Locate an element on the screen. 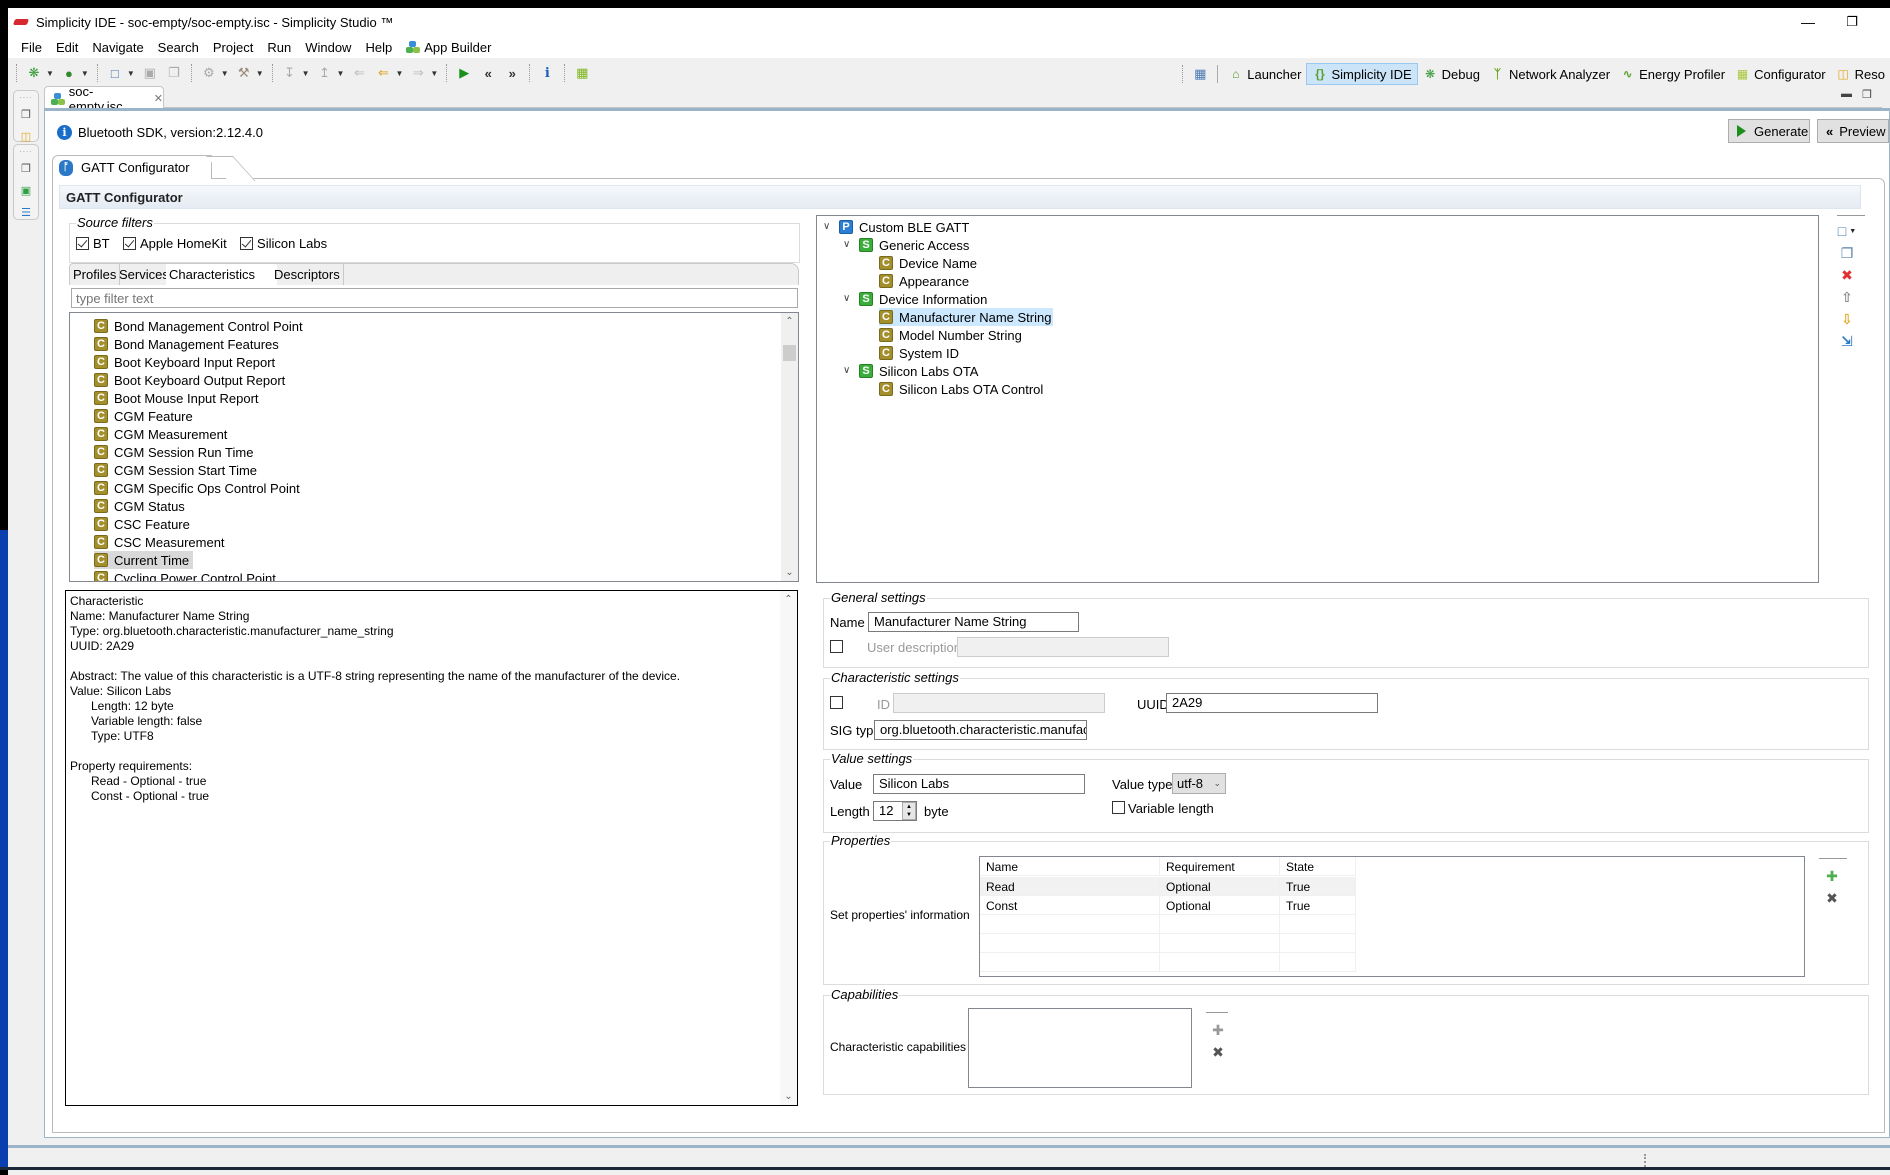 This screenshot has width=1890, height=1175. list-item: C CGM Measurement is located at coordinates (162, 434).